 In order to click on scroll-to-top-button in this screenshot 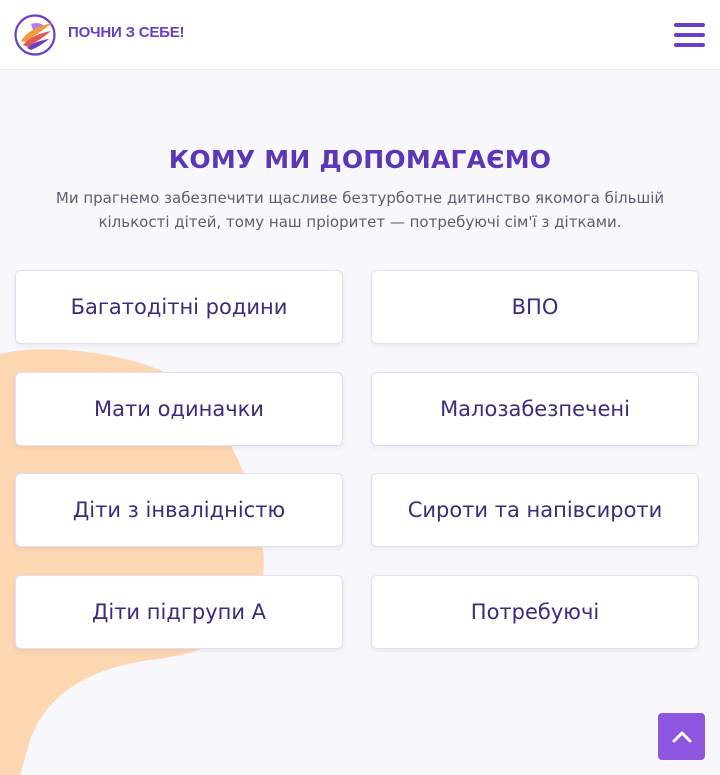, I will do `click(681, 736)`.